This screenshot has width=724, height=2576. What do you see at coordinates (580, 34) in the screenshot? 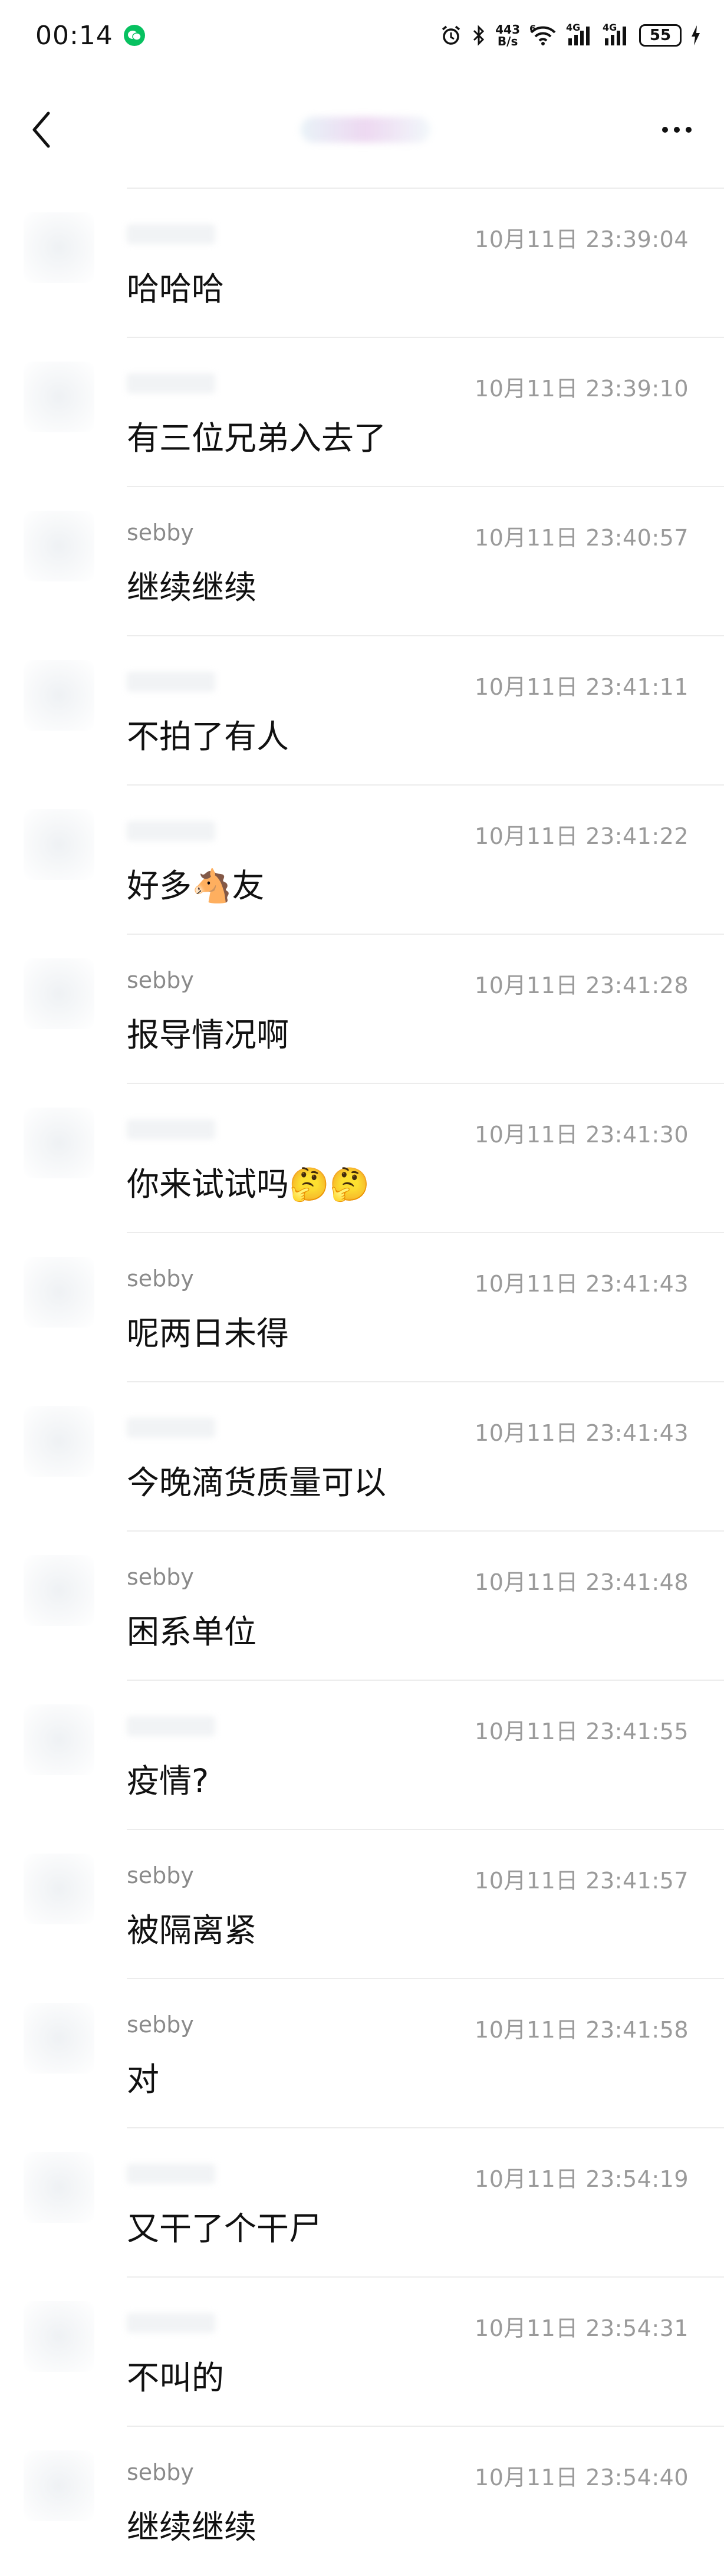
I see `signal-icon: 4G` at bounding box center [580, 34].